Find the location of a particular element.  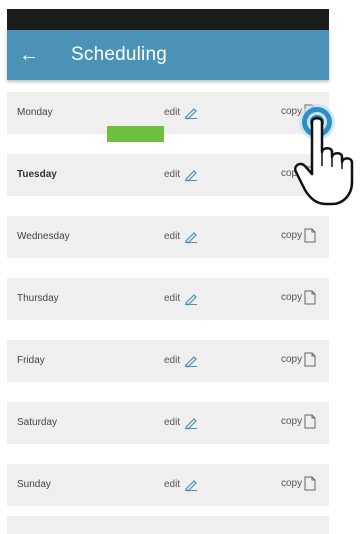

back-button: ← is located at coordinates (36, 55).